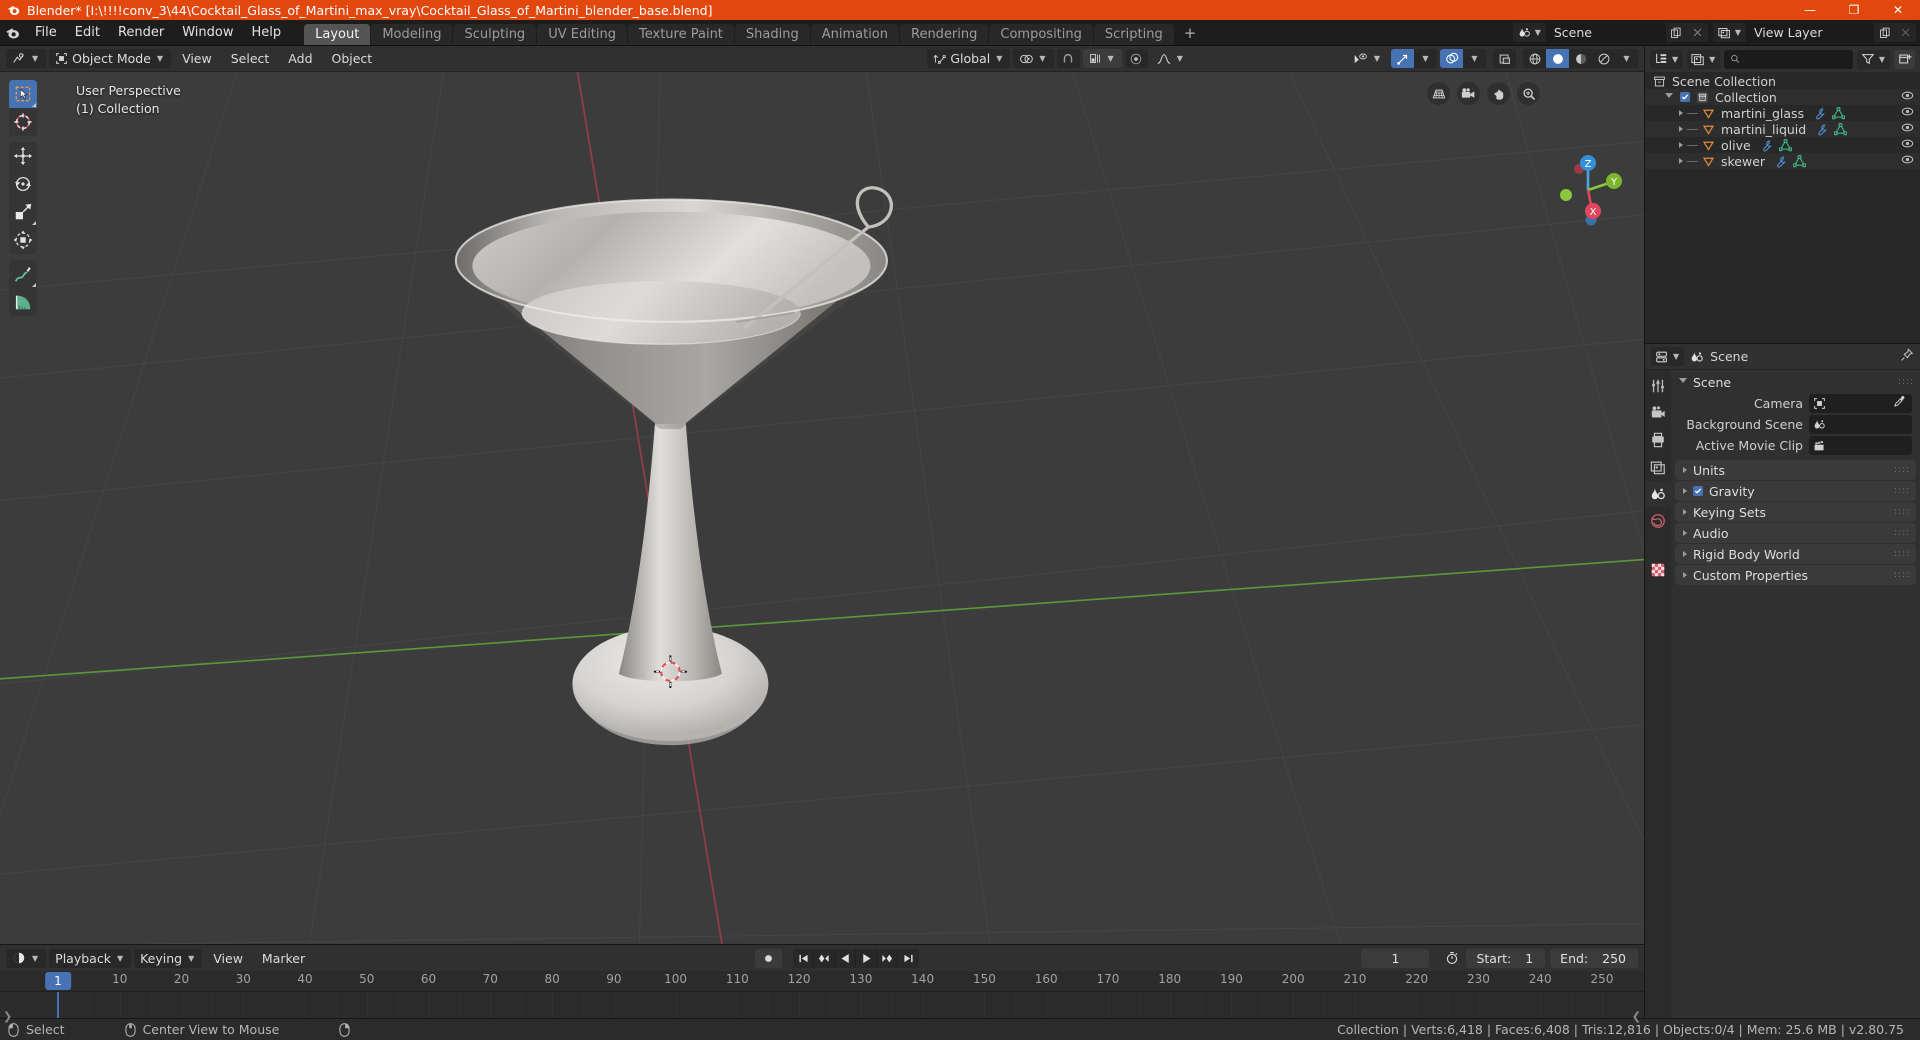 The image size is (1920, 1040). I want to click on view-layer-selector: ▼ View Layer, so click(1814, 32).